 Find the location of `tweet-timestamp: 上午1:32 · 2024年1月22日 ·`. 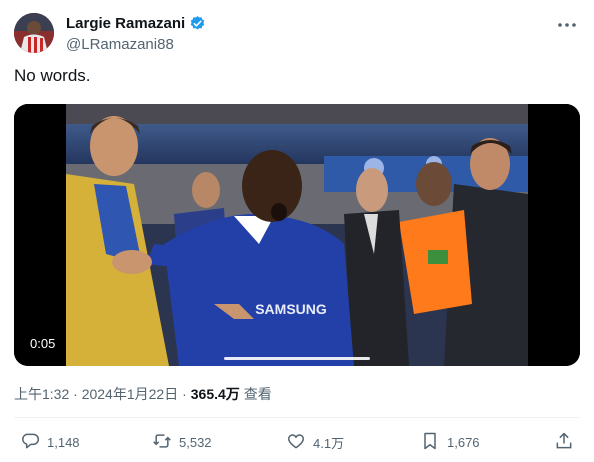

tweet-timestamp: 上午1:32 · 2024年1月22日 · is located at coordinates (100, 394).